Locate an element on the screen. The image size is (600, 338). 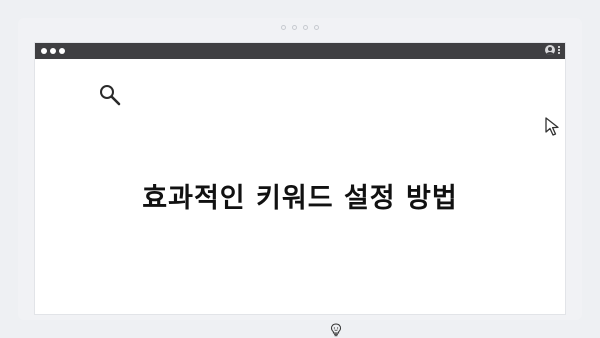
user-icon is located at coordinates (550, 50).